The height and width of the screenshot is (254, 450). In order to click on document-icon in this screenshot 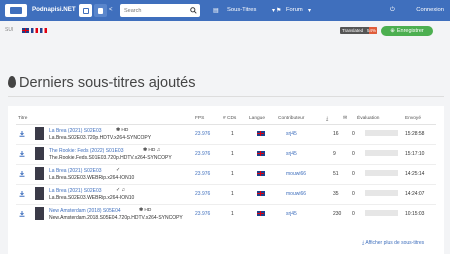, I will do `click(100, 10)`.